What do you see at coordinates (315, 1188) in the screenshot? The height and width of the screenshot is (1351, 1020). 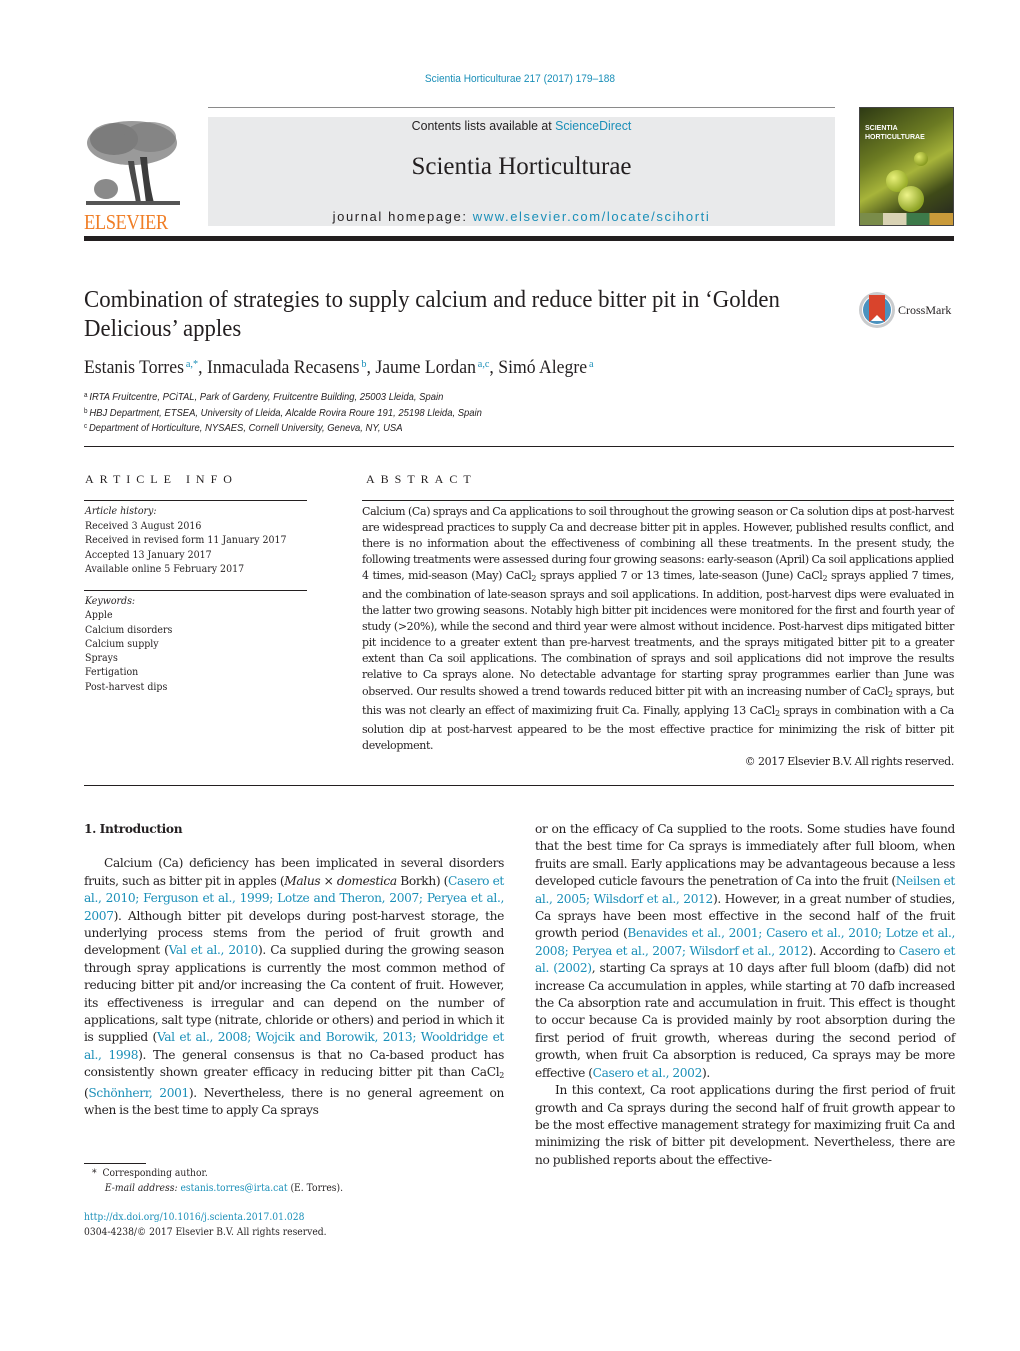 I see `footnote-text: (E. Torres).` at bounding box center [315, 1188].